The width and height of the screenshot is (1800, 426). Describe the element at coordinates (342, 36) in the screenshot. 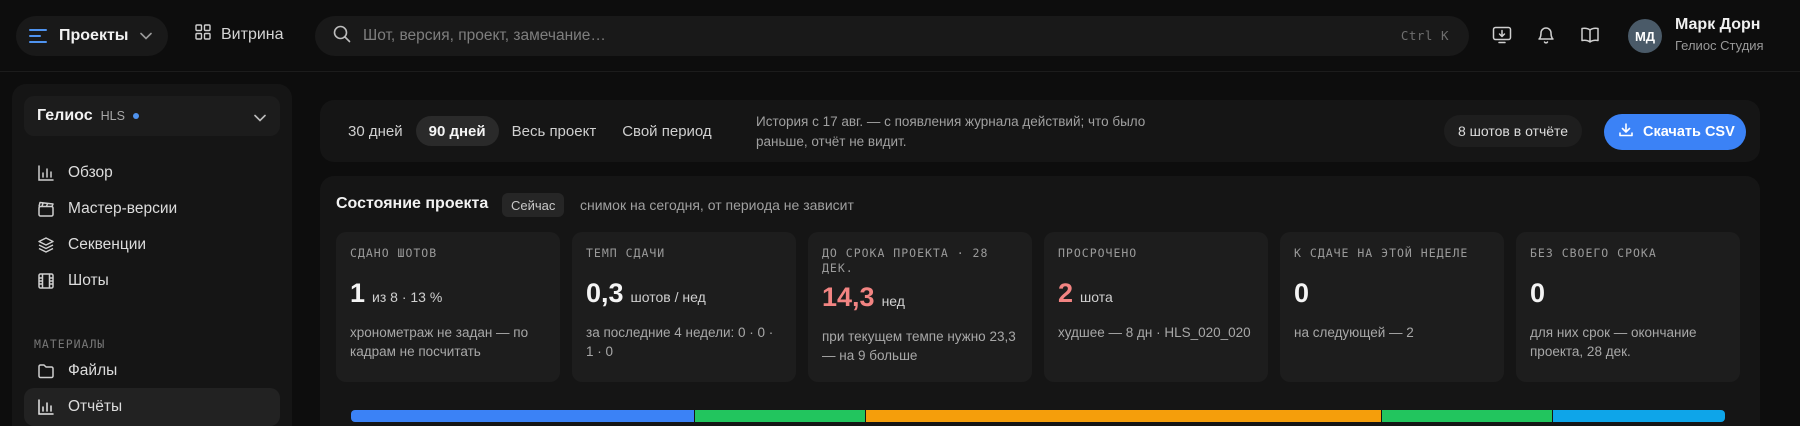

I see `search-icon` at that location.